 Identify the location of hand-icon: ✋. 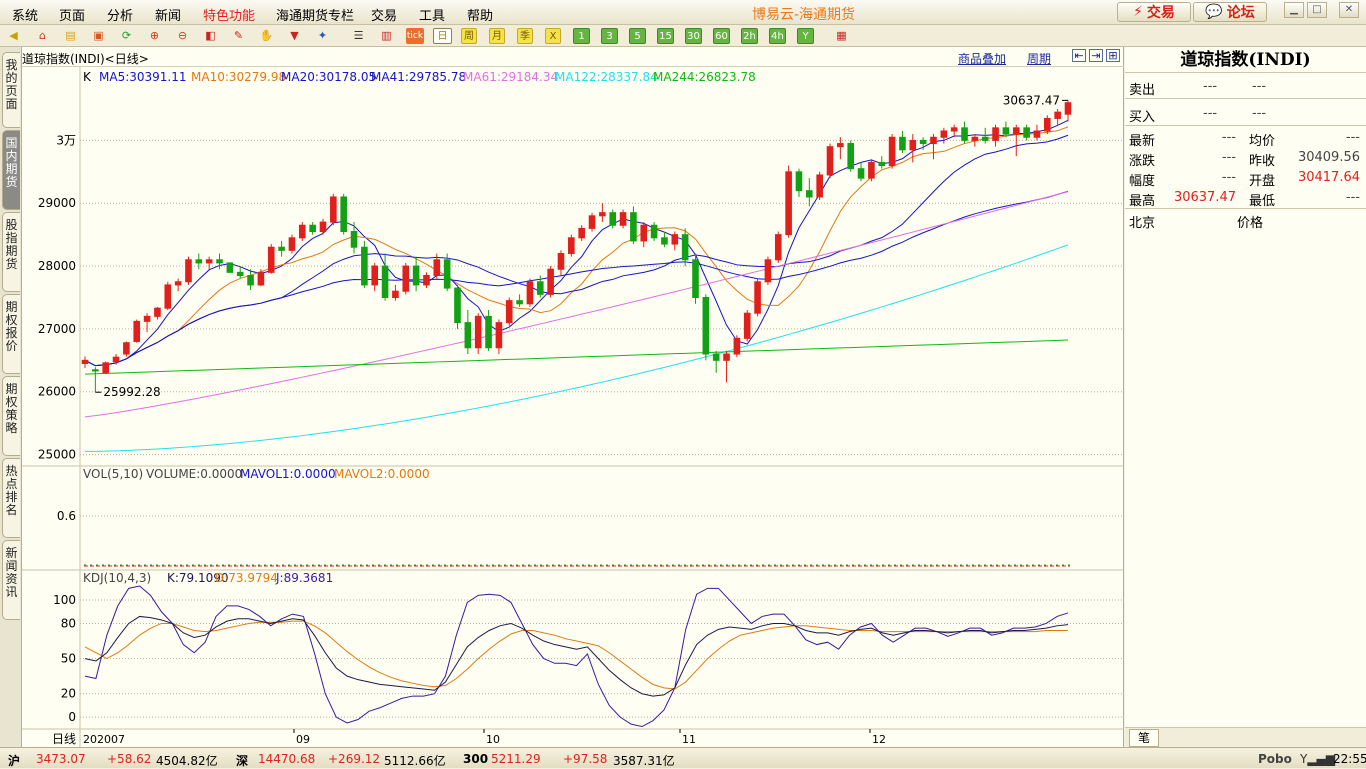
(266, 36).